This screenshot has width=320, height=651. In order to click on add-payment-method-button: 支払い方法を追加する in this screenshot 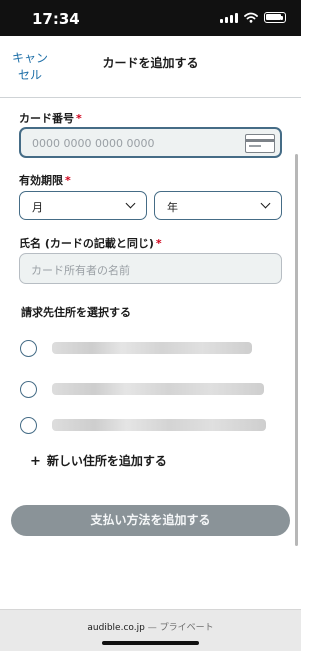, I will do `click(150, 520)`.